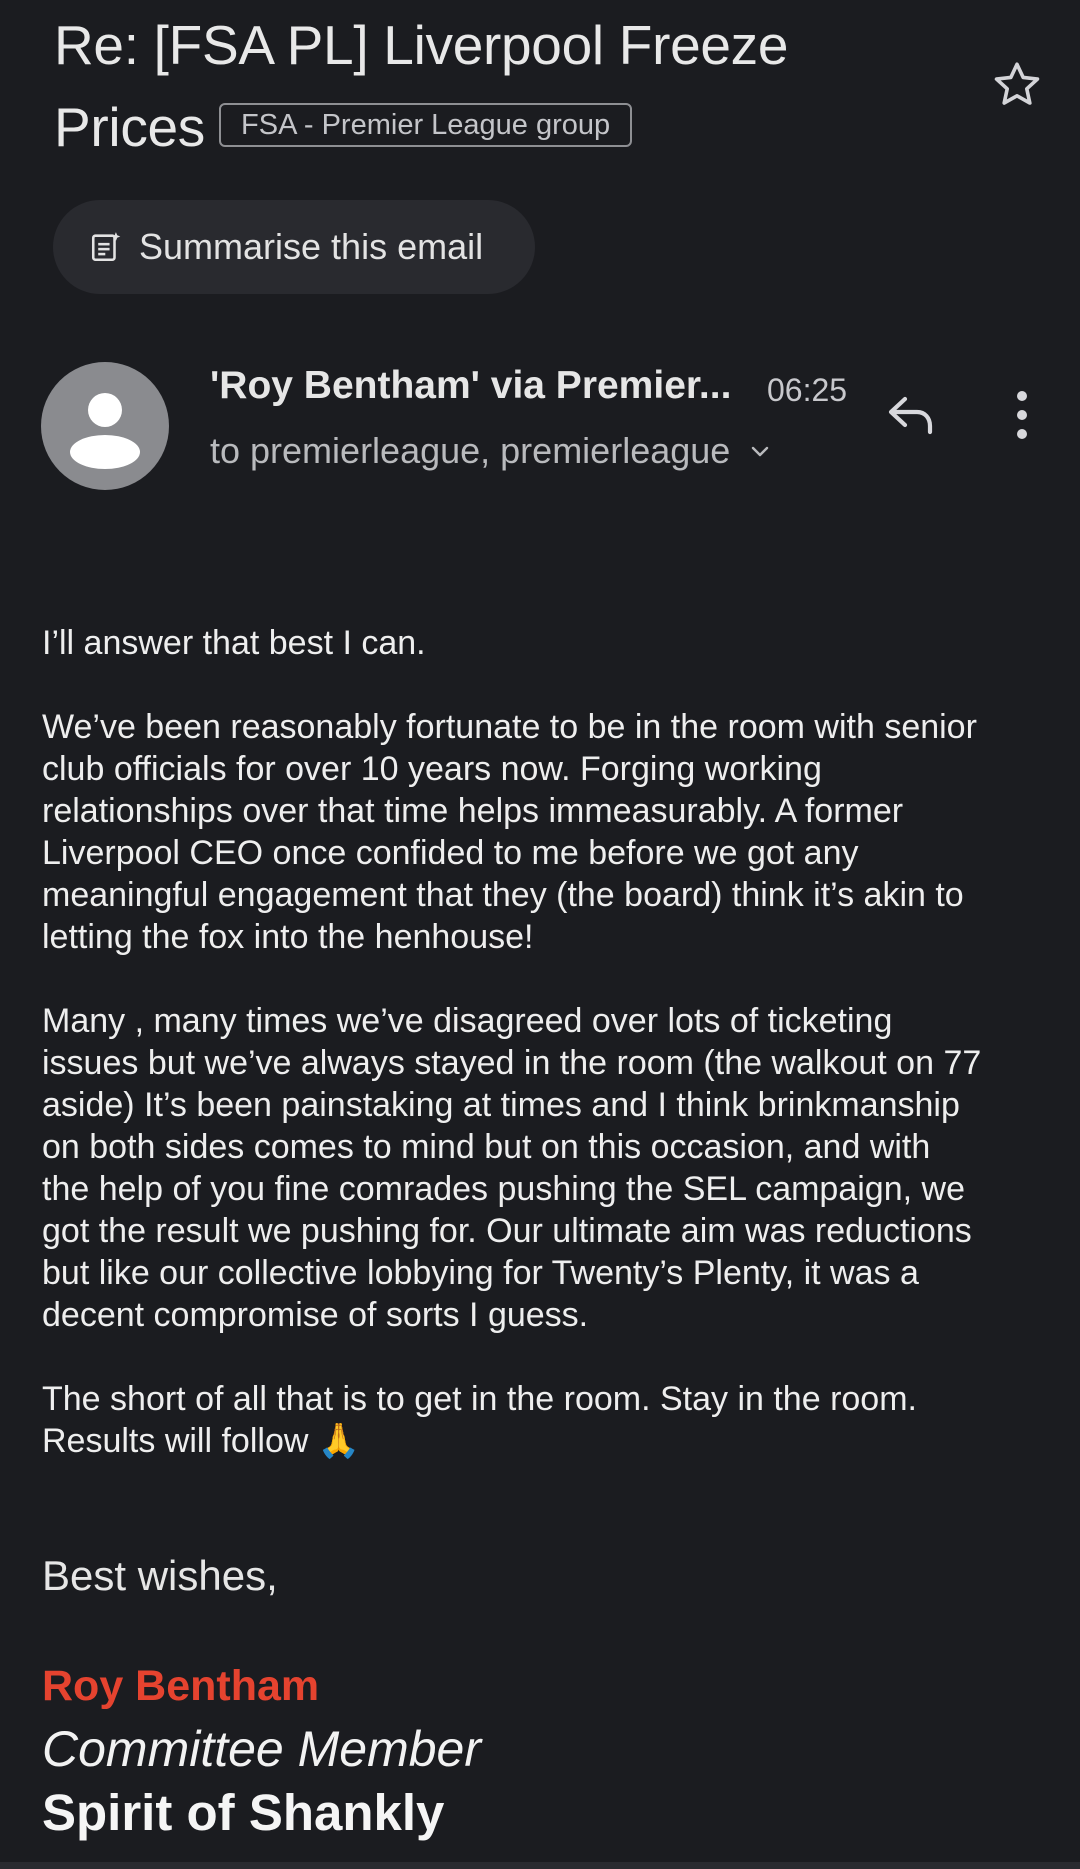 This screenshot has height=1869, width=1080. What do you see at coordinates (911, 415) in the screenshot?
I see `reply-arrow-icon` at bounding box center [911, 415].